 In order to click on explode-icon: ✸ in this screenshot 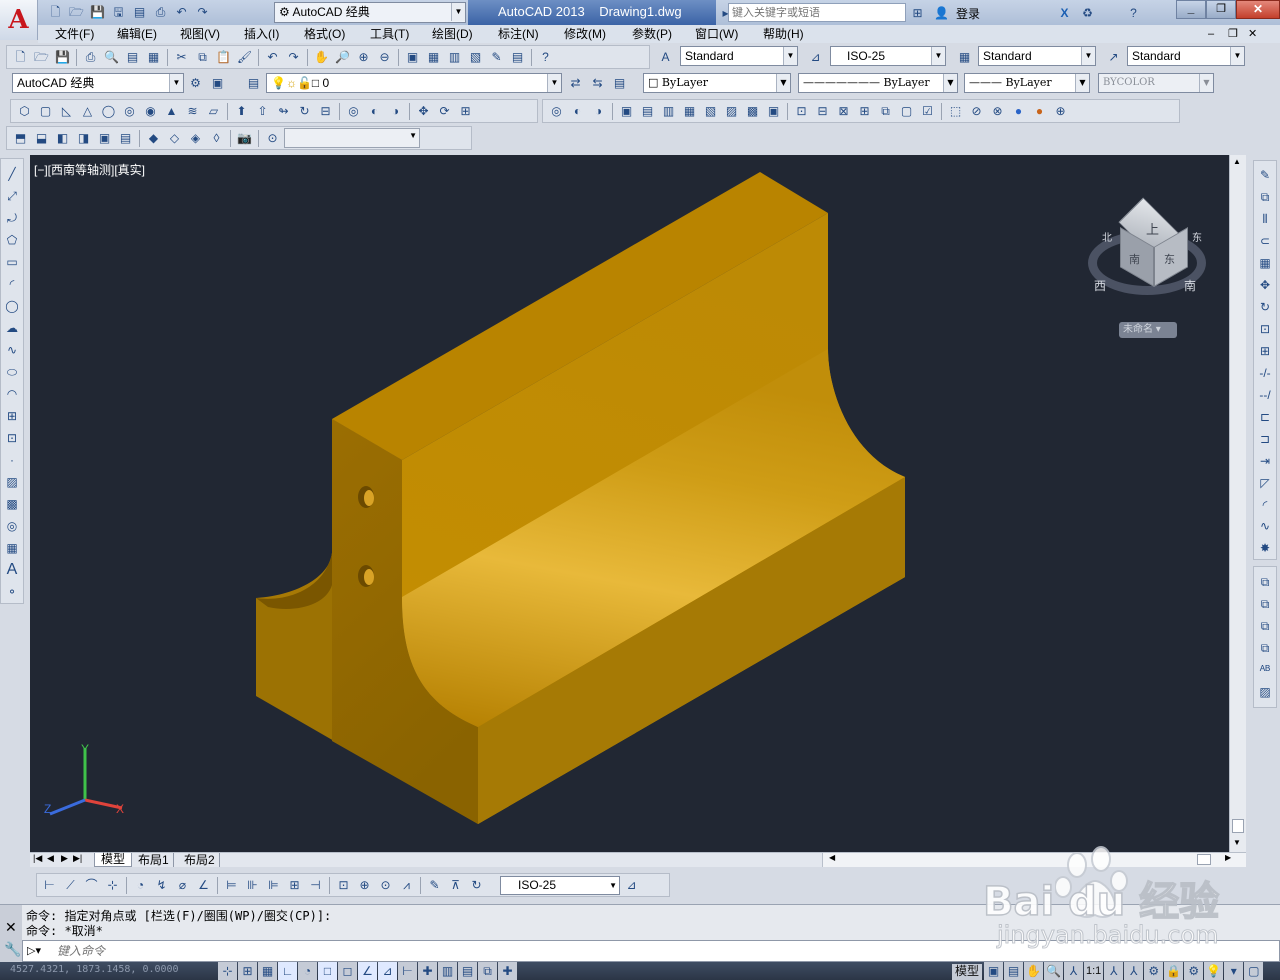, I will do `click(1265, 548)`.